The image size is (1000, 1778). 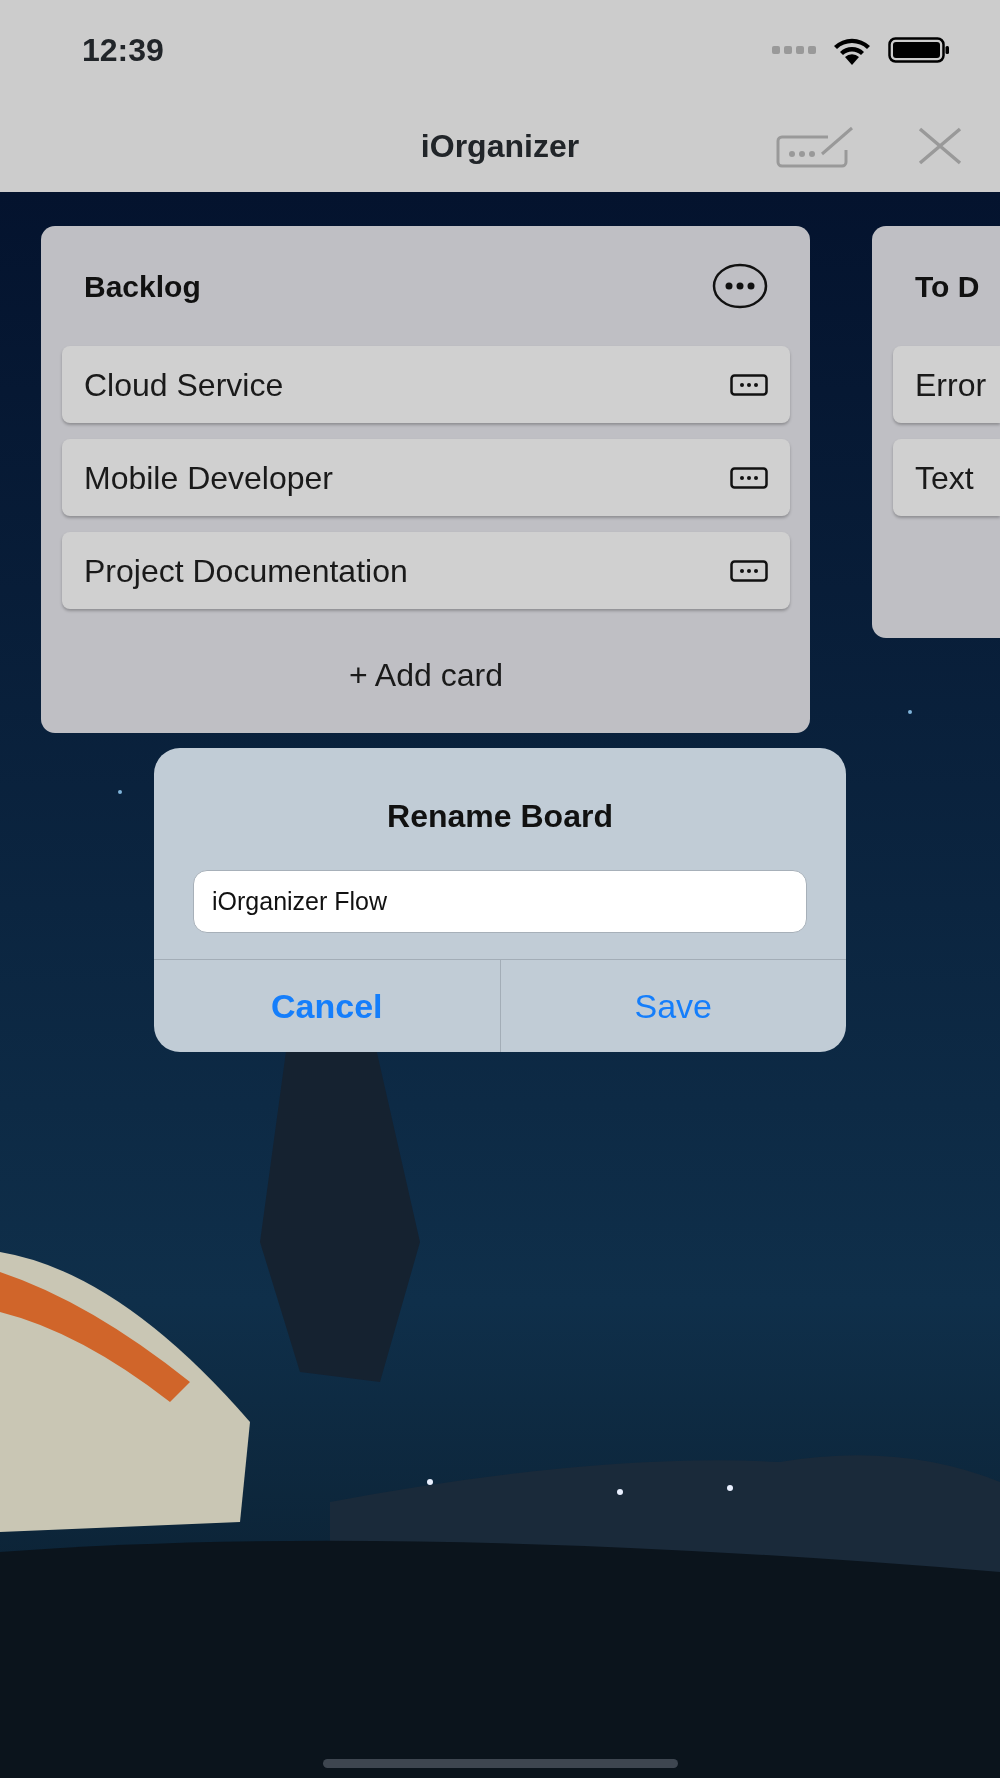 I want to click on card-title: Project Documentation, so click(x=246, y=571).